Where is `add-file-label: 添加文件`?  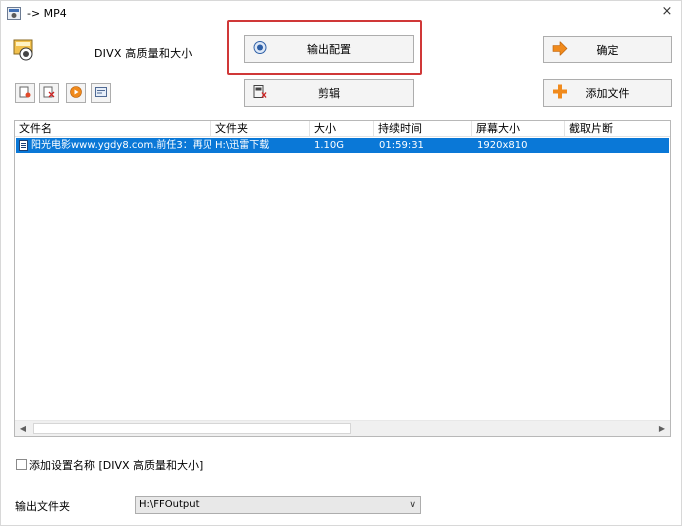 add-file-label: 添加文件 is located at coordinates (607, 93).